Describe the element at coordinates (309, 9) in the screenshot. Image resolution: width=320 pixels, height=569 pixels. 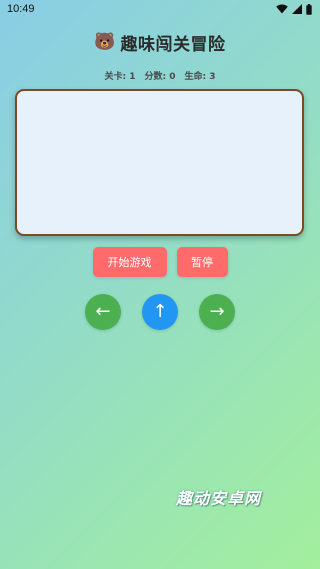
I see `battery-icon` at that location.